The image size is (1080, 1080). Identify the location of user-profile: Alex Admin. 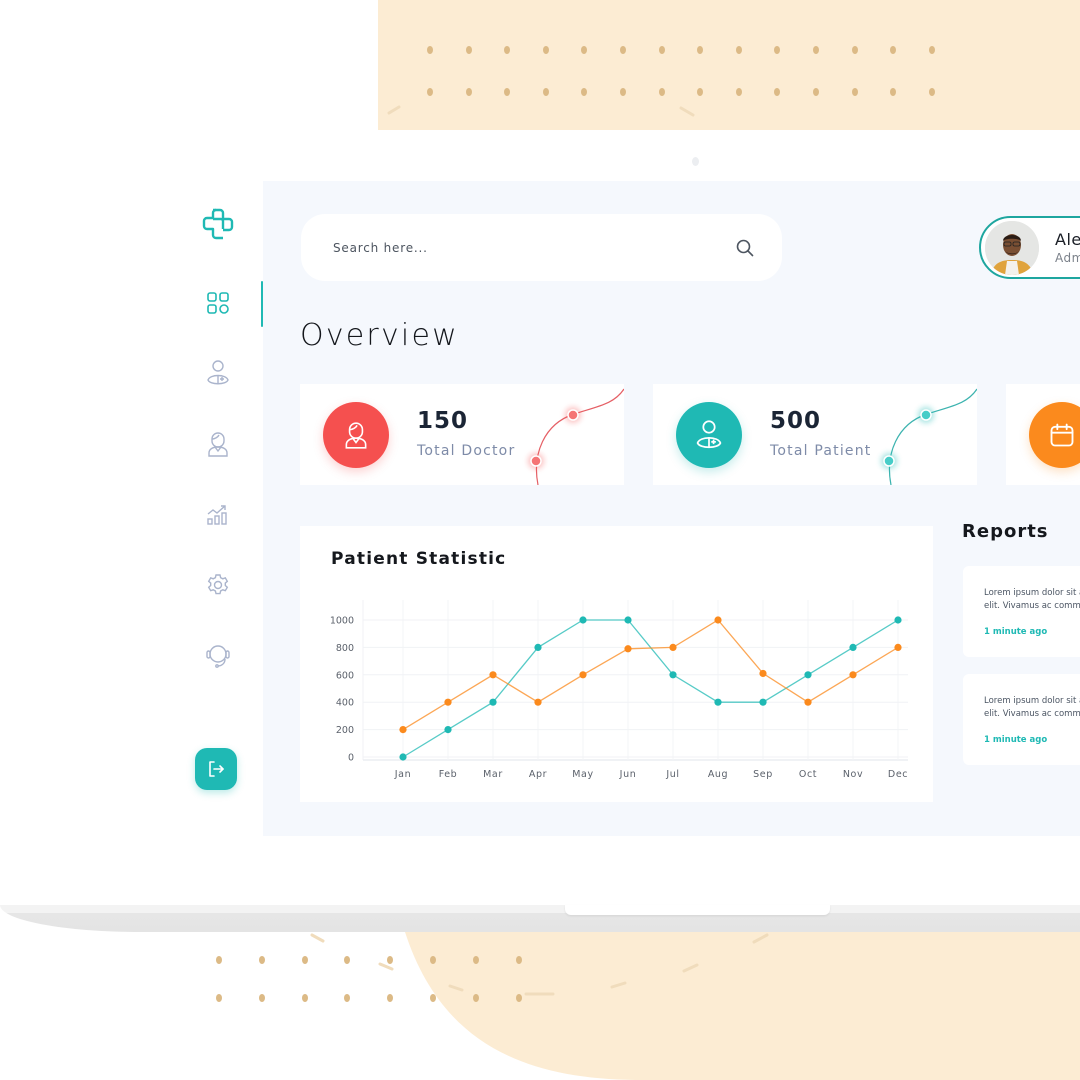
(1029, 247).